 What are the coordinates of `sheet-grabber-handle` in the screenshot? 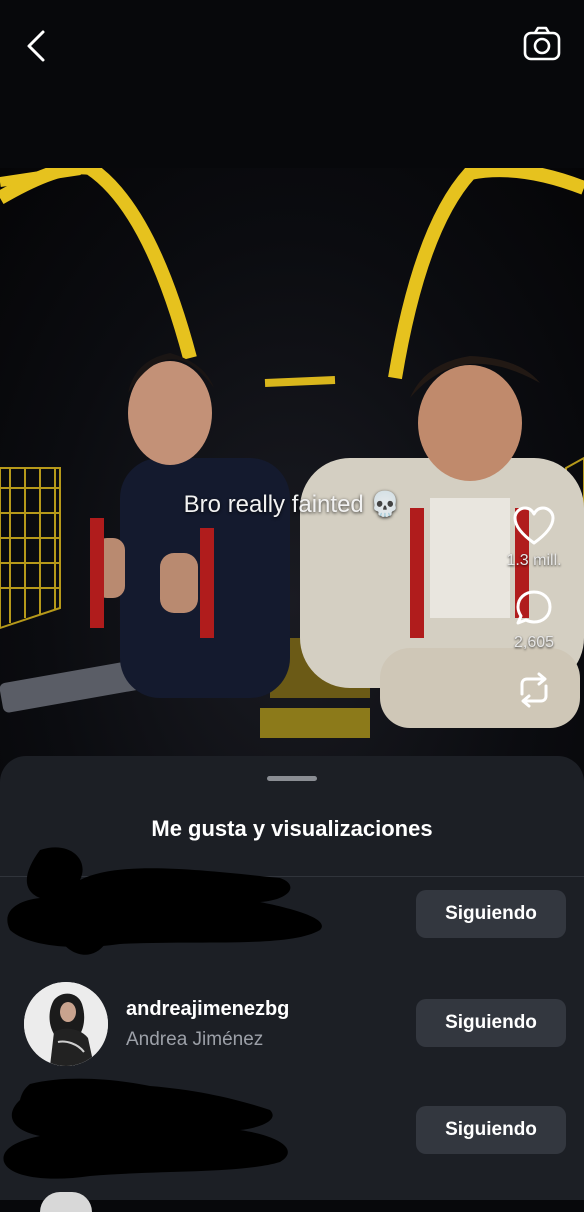 It's located at (292, 778).